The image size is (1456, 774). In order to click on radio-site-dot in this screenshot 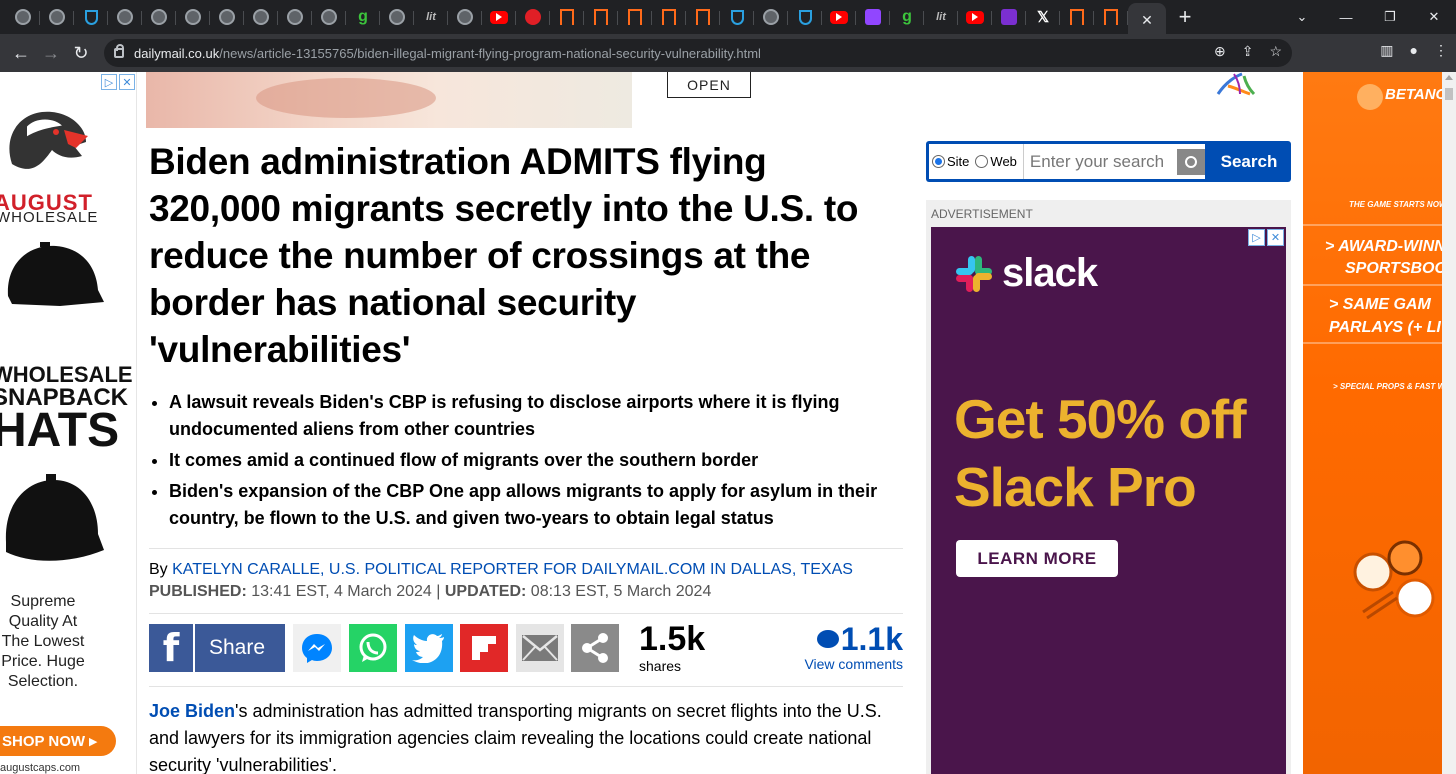, I will do `click(938, 161)`.